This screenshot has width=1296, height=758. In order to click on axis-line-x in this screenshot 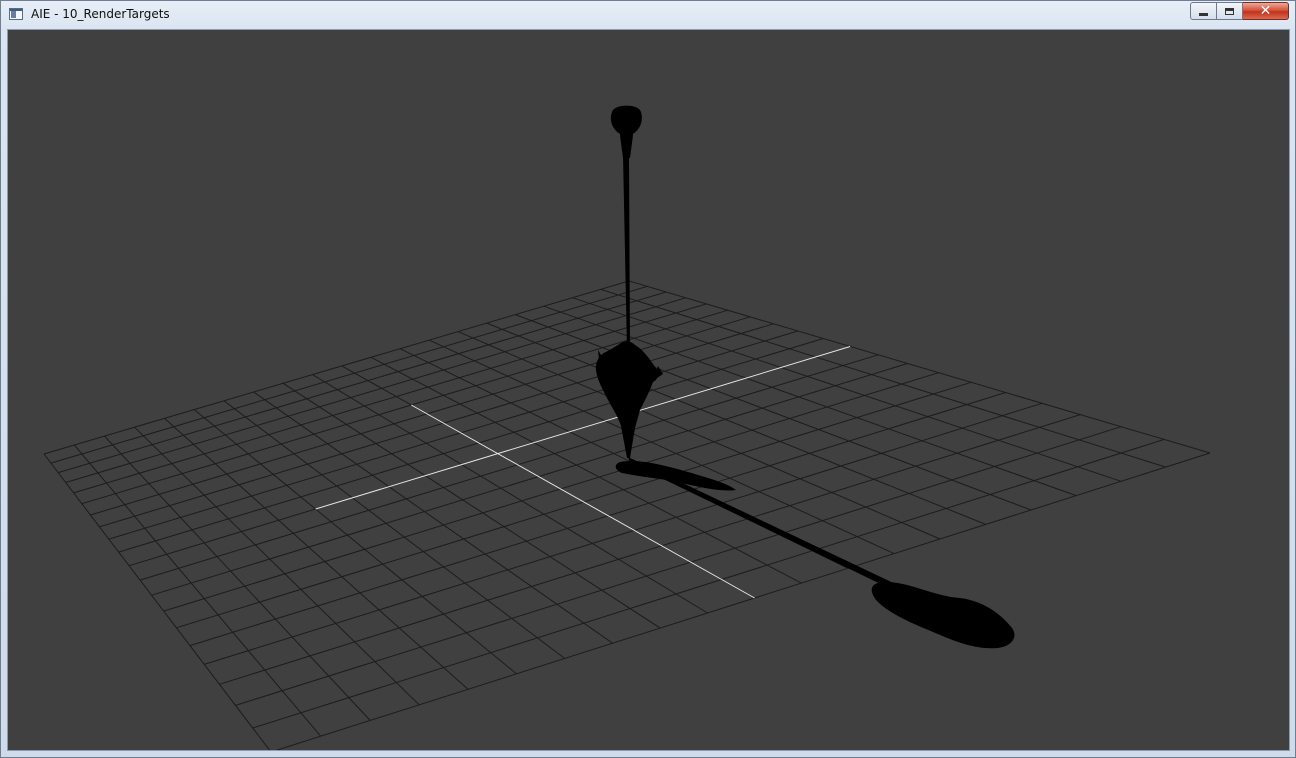, I will do `click(583, 501)`.